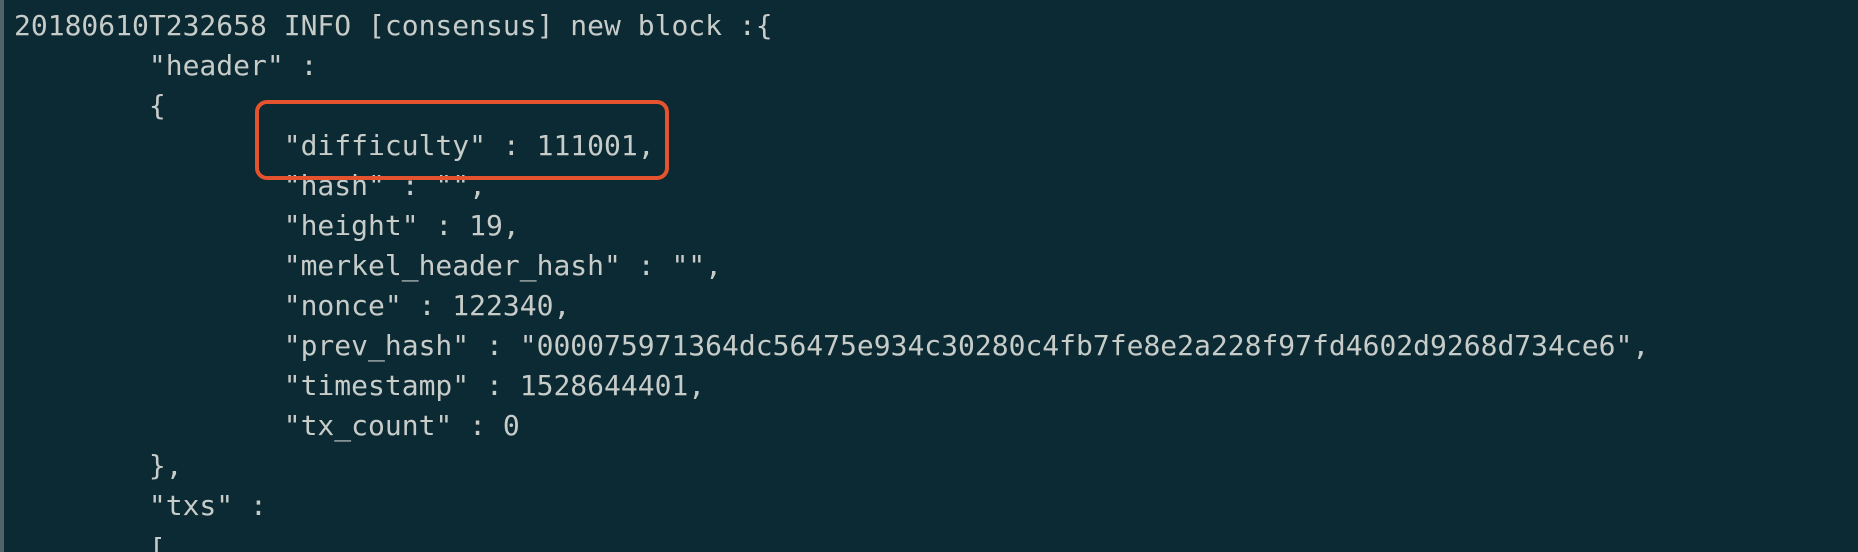  Describe the element at coordinates (267, 225) in the screenshot. I see `json-field-height: "height" : 19,` at that location.